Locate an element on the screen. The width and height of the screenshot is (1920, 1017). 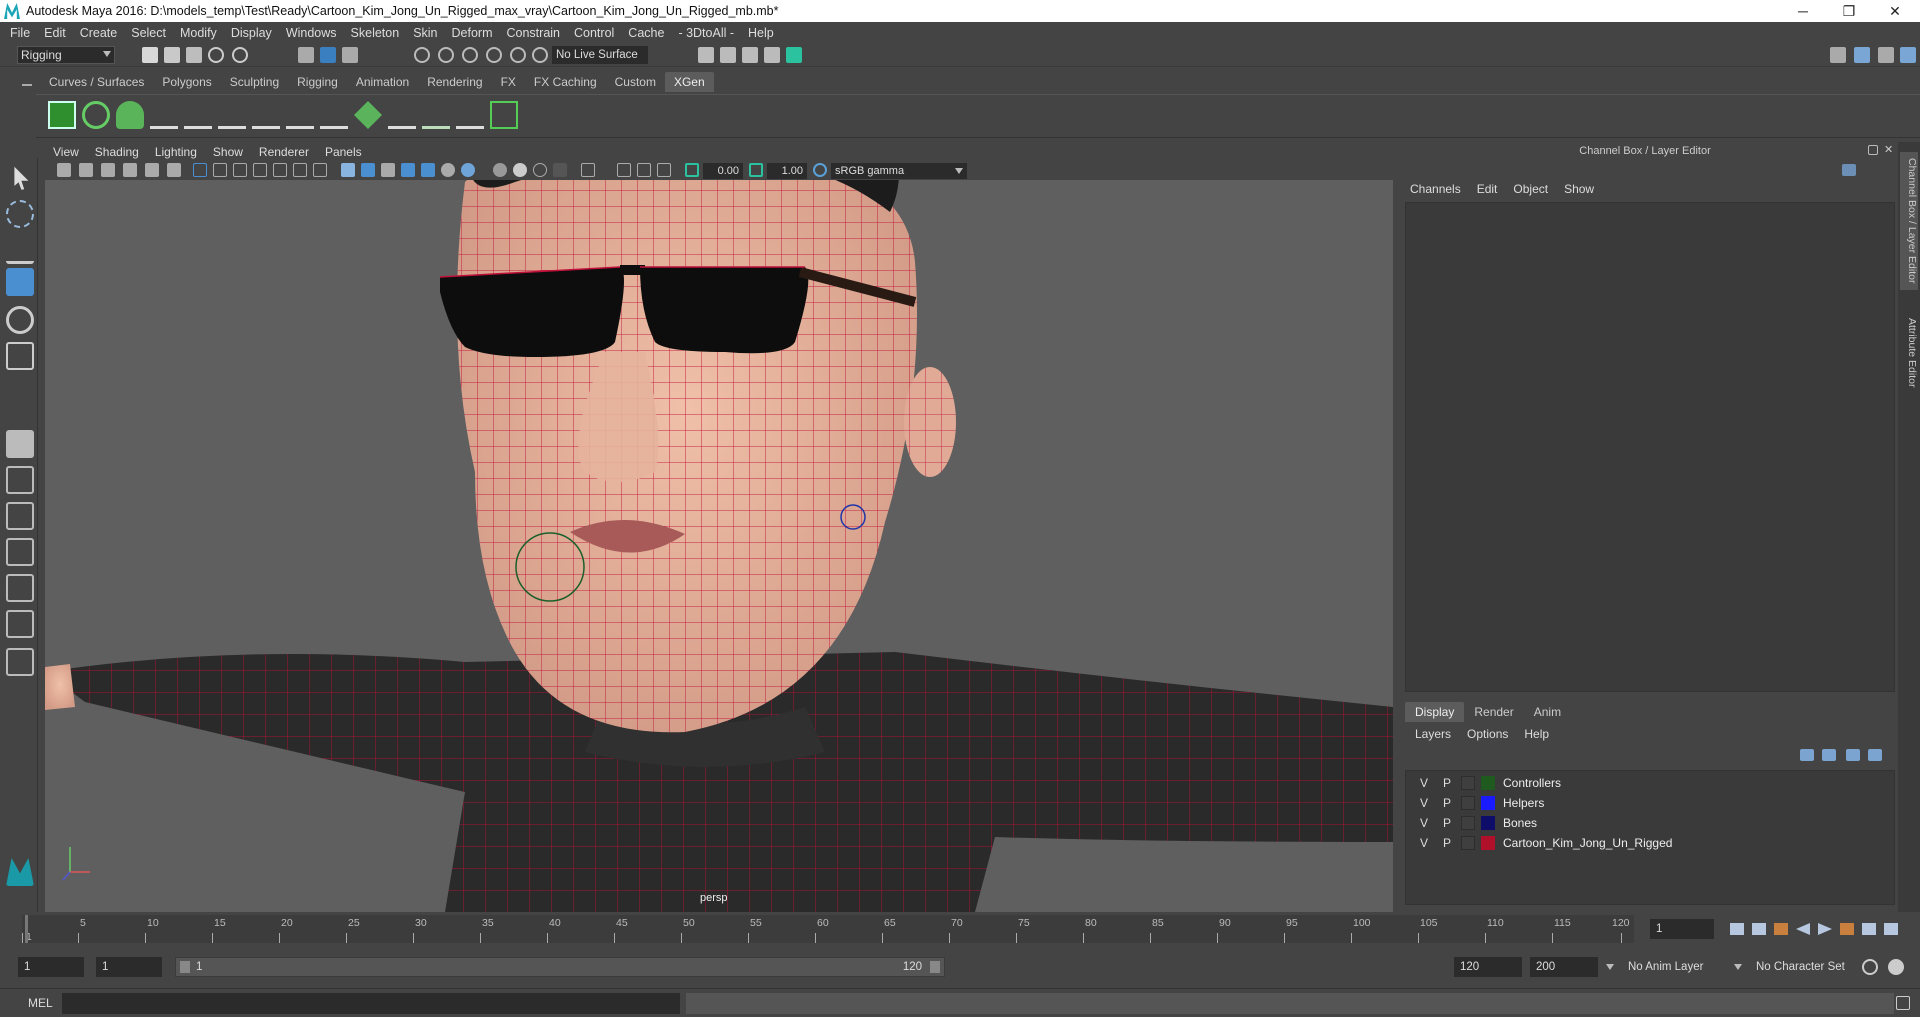
layer-menu-help: Help is located at coordinates (1536, 734).